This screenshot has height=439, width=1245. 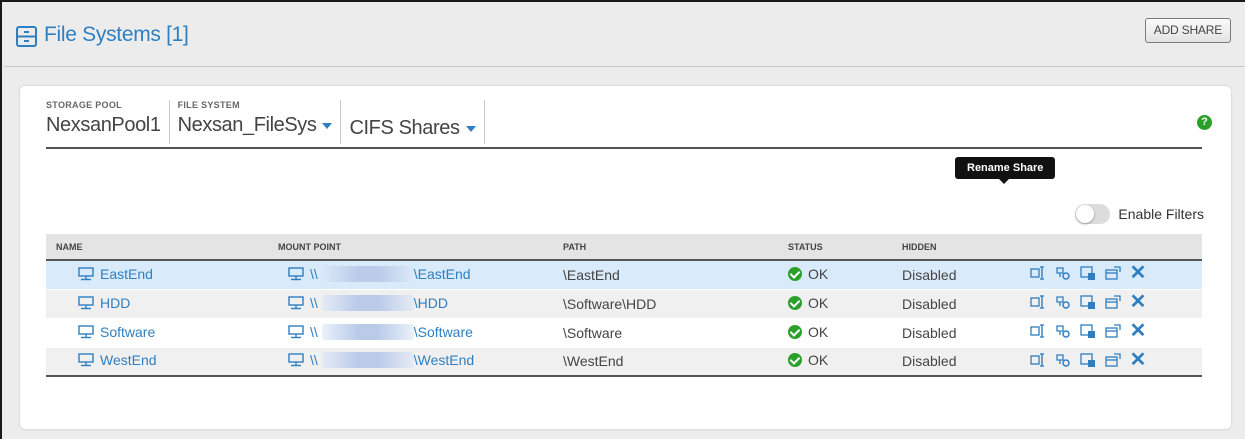 I want to click on breadcrumb-file-system: FILE SYSTEM Nexsan_FileSys, so click(x=256, y=122).